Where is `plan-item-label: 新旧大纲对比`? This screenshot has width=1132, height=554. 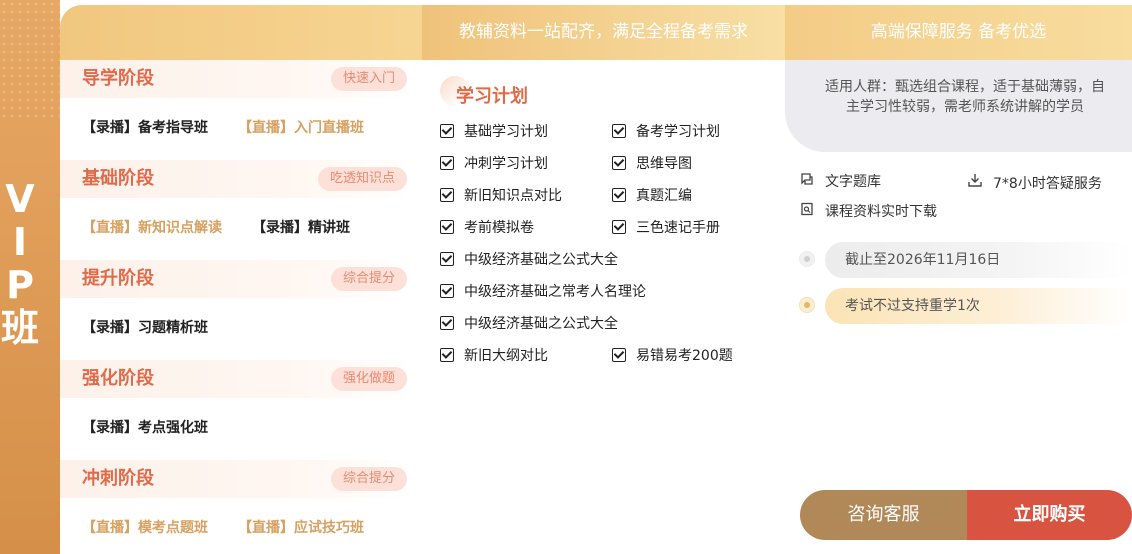 plan-item-label: 新旧大纲对比 is located at coordinates (506, 356).